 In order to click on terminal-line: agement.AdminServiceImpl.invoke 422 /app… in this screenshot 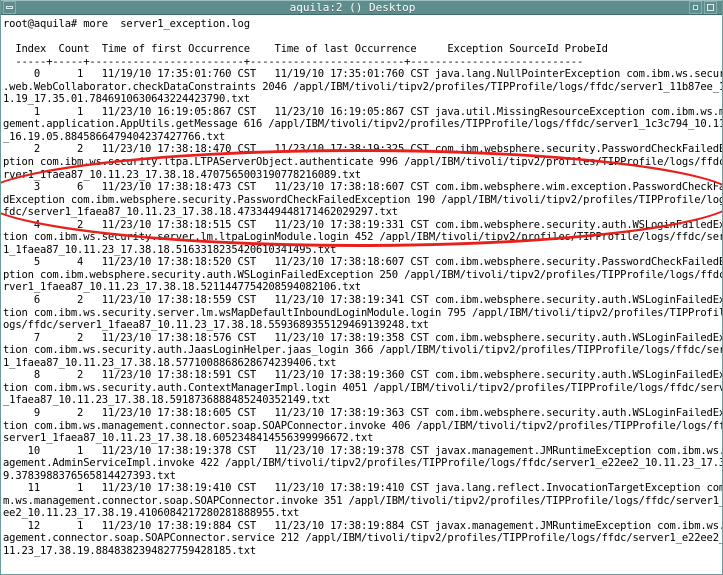, I will do `click(362, 463)`.